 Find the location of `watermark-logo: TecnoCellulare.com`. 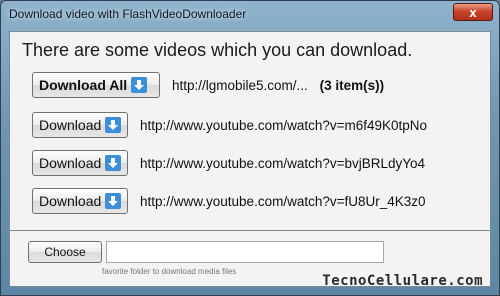

watermark-logo: TecnoCellulare.com is located at coordinates (402, 281).